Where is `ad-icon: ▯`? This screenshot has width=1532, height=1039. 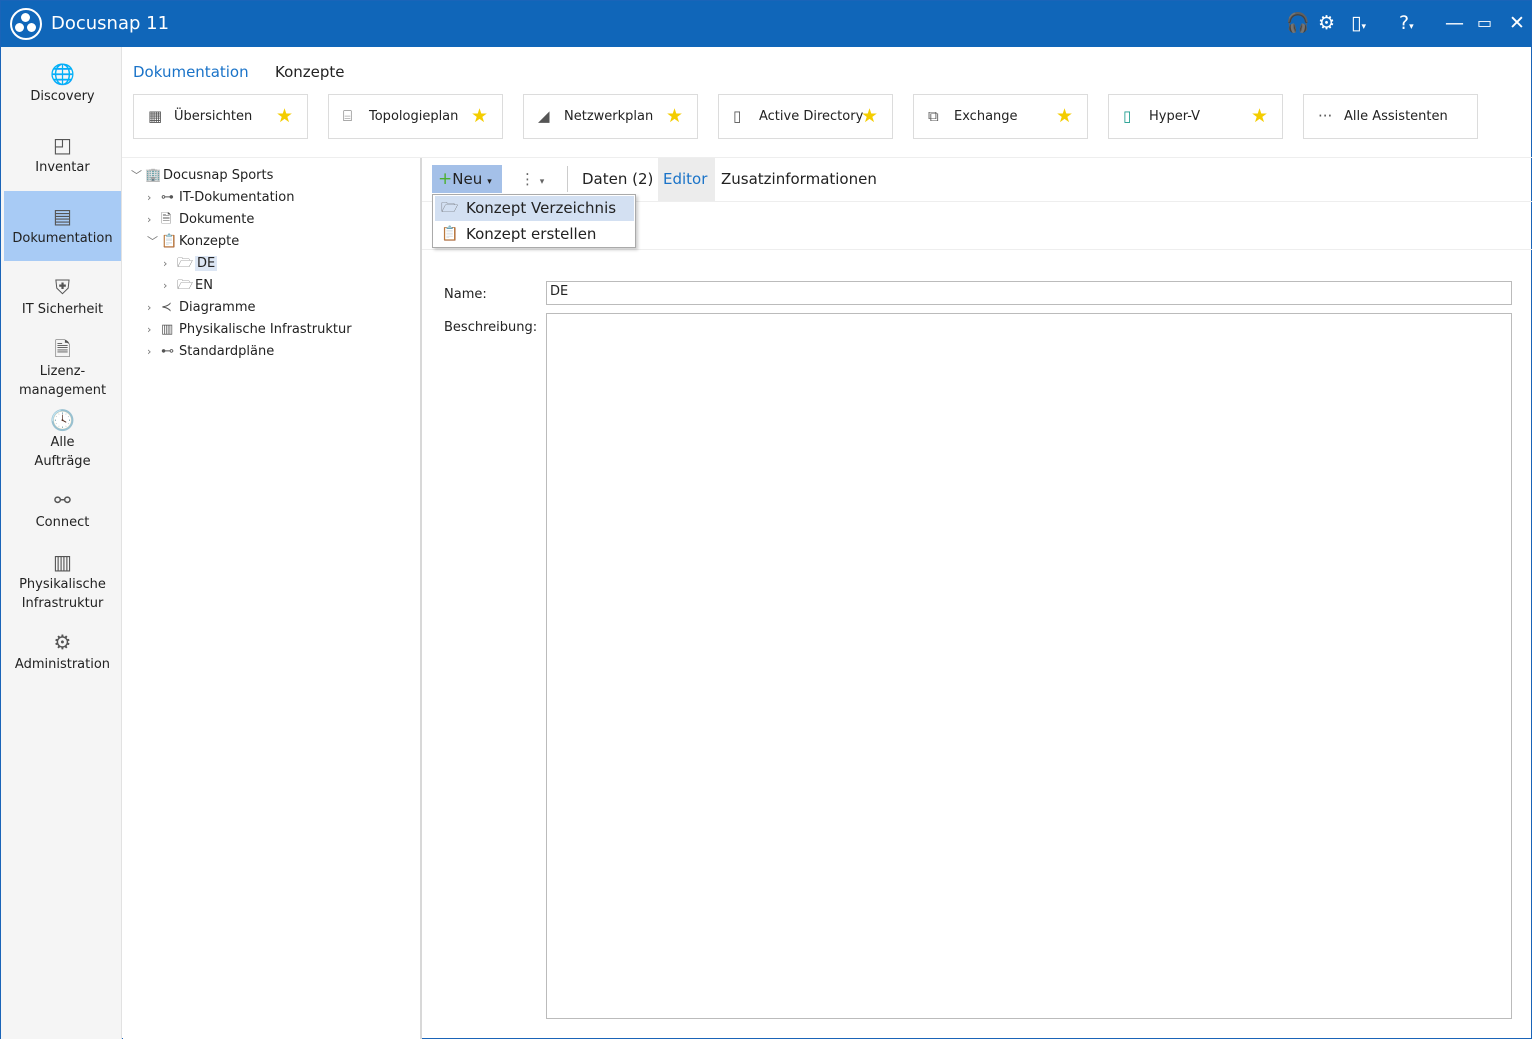
ad-icon: ▯ is located at coordinates (737, 116).